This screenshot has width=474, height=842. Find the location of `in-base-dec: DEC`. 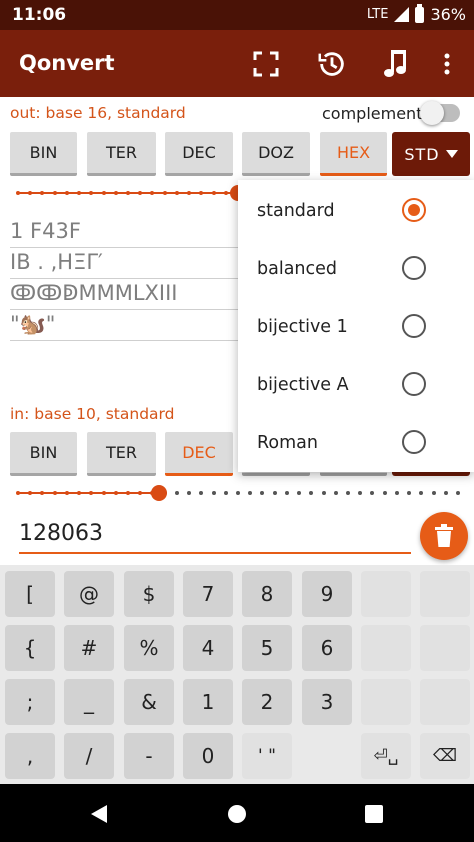

in-base-dec: DEC is located at coordinates (199, 454).